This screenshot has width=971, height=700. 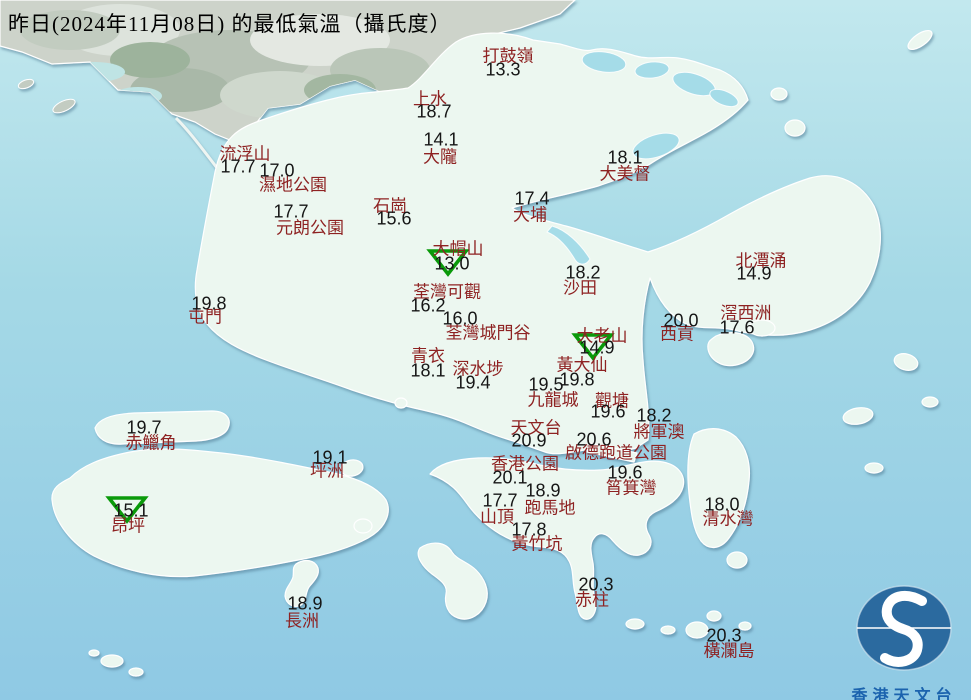 I want to click on station-value: 18.7, so click(x=434, y=111).